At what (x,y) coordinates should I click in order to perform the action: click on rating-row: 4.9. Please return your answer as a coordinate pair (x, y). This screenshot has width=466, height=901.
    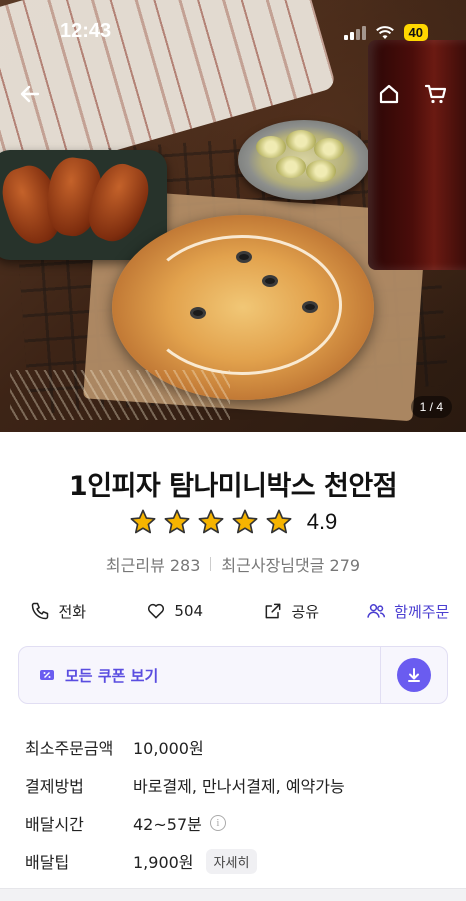
    Looking at the image, I should click on (233, 522).